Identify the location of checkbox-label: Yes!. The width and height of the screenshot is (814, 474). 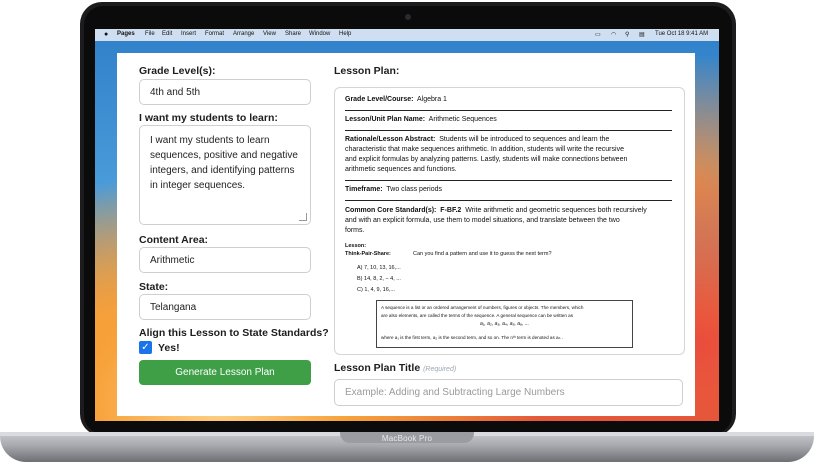
(169, 348).